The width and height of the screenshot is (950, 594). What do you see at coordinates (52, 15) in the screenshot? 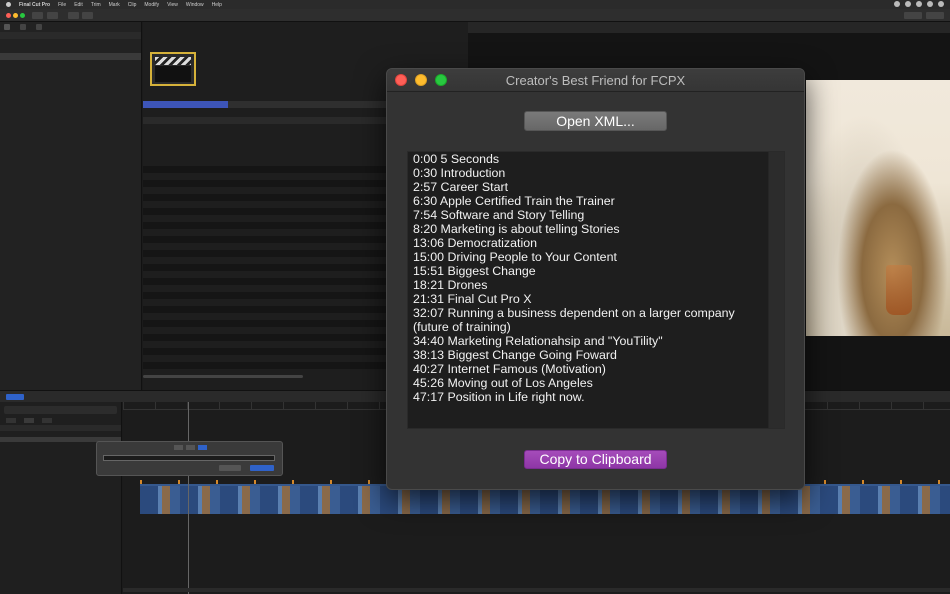
I see `keyword-button` at bounding box center [52, 15].